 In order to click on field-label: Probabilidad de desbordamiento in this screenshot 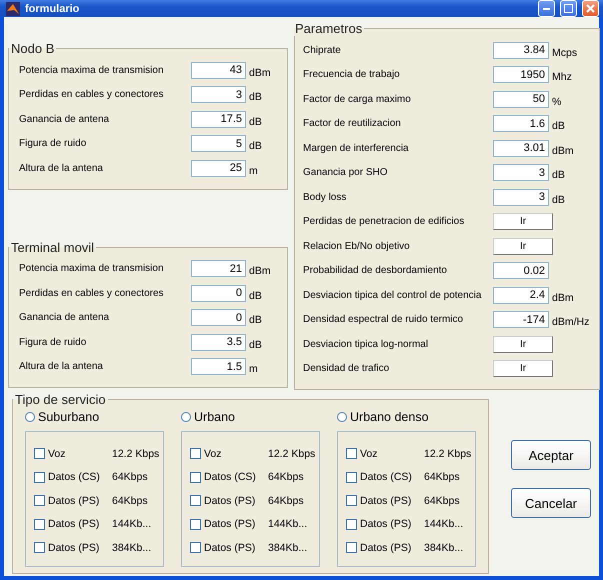, I will do `click(375, 270)`.